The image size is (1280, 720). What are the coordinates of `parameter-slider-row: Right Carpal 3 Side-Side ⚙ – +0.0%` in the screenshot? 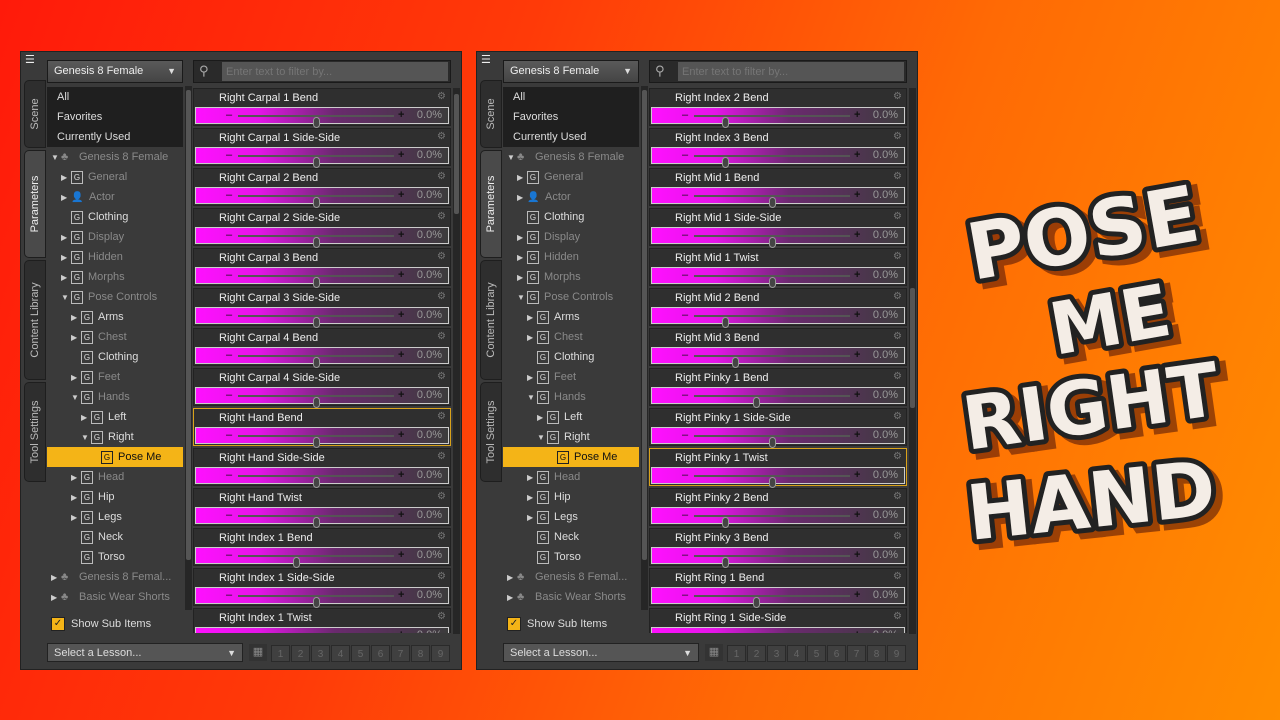 It's located at (322, 308).